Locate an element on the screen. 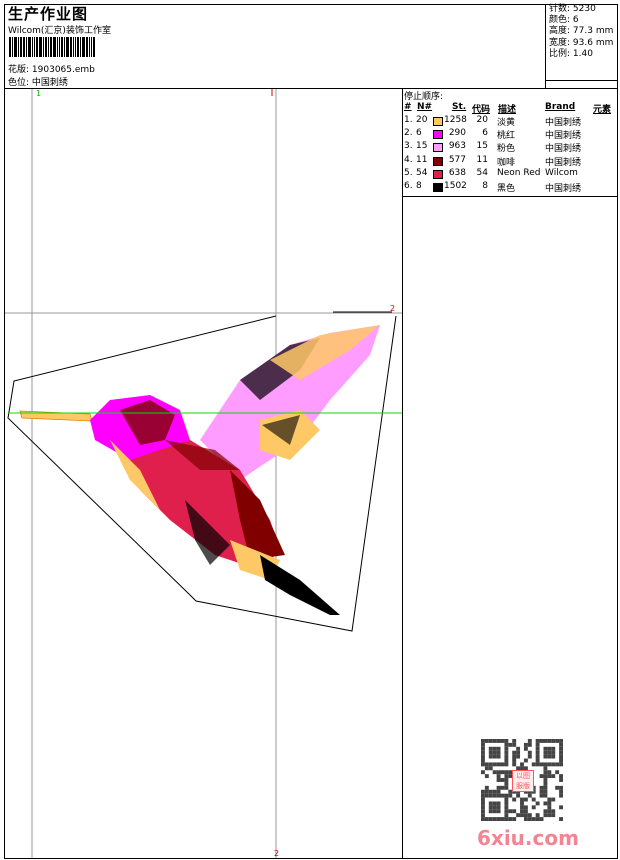  watermark-logo: 6xiu.com is located at coordinates (528, 838).